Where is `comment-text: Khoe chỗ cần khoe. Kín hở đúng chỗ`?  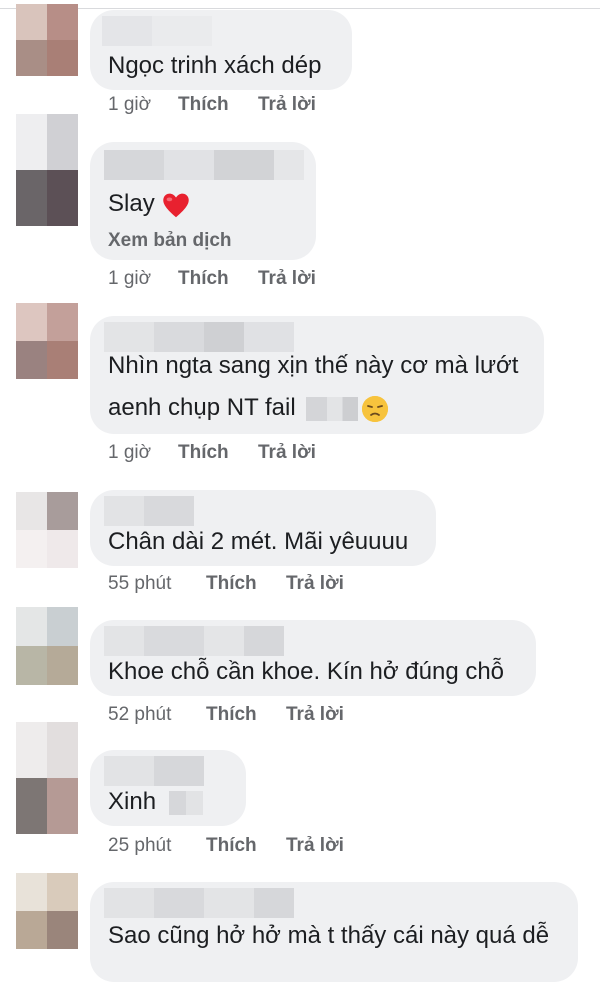
comment-text: Khoe chỗ cần khoe. Kín hở đúng chỗ is located at coordinates (306, 671).